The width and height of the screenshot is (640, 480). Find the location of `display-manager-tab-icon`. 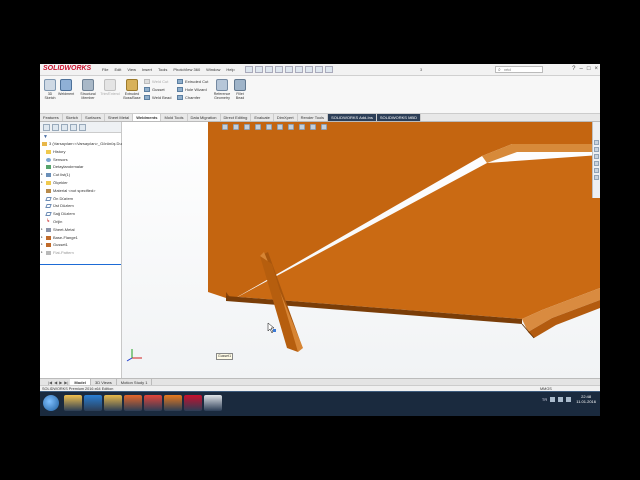

display-manager-tab-icon is located at coordinates (82, 127).